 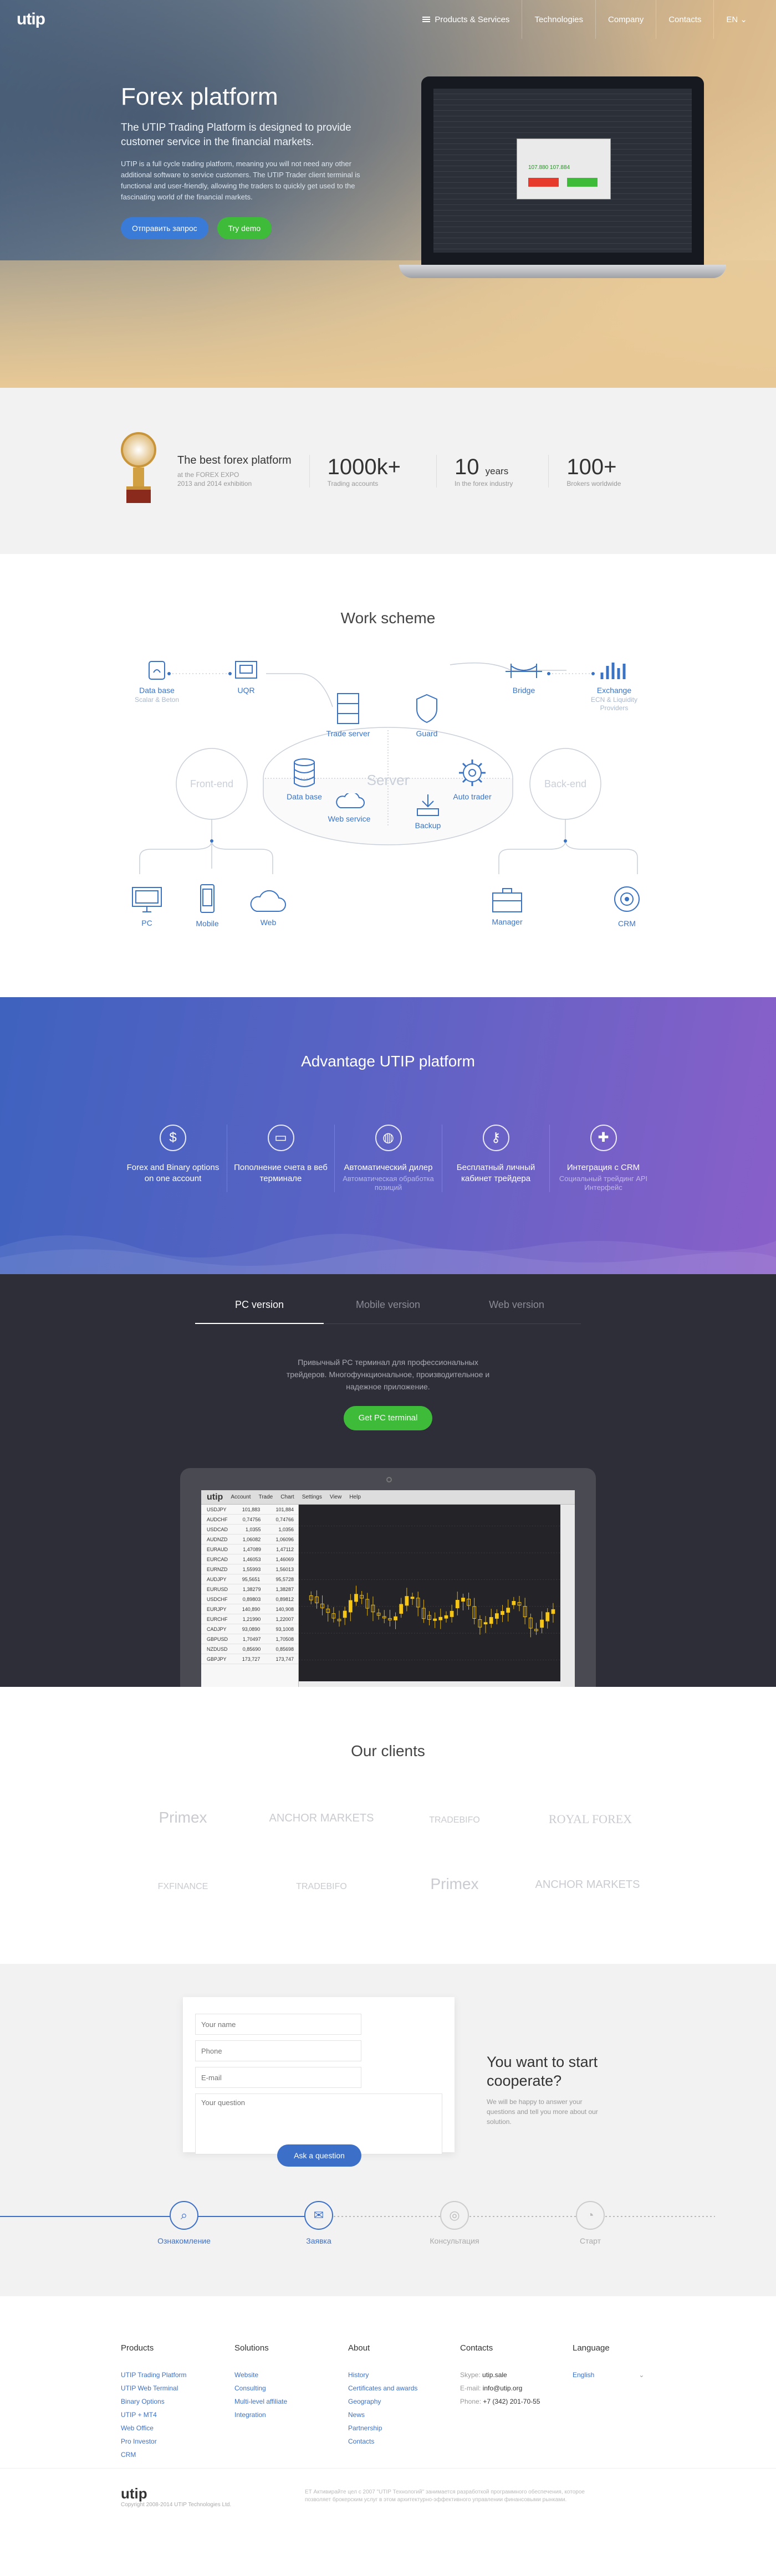 I want to click on nav-products-services: Products & Services, so click(x=466, y=19).